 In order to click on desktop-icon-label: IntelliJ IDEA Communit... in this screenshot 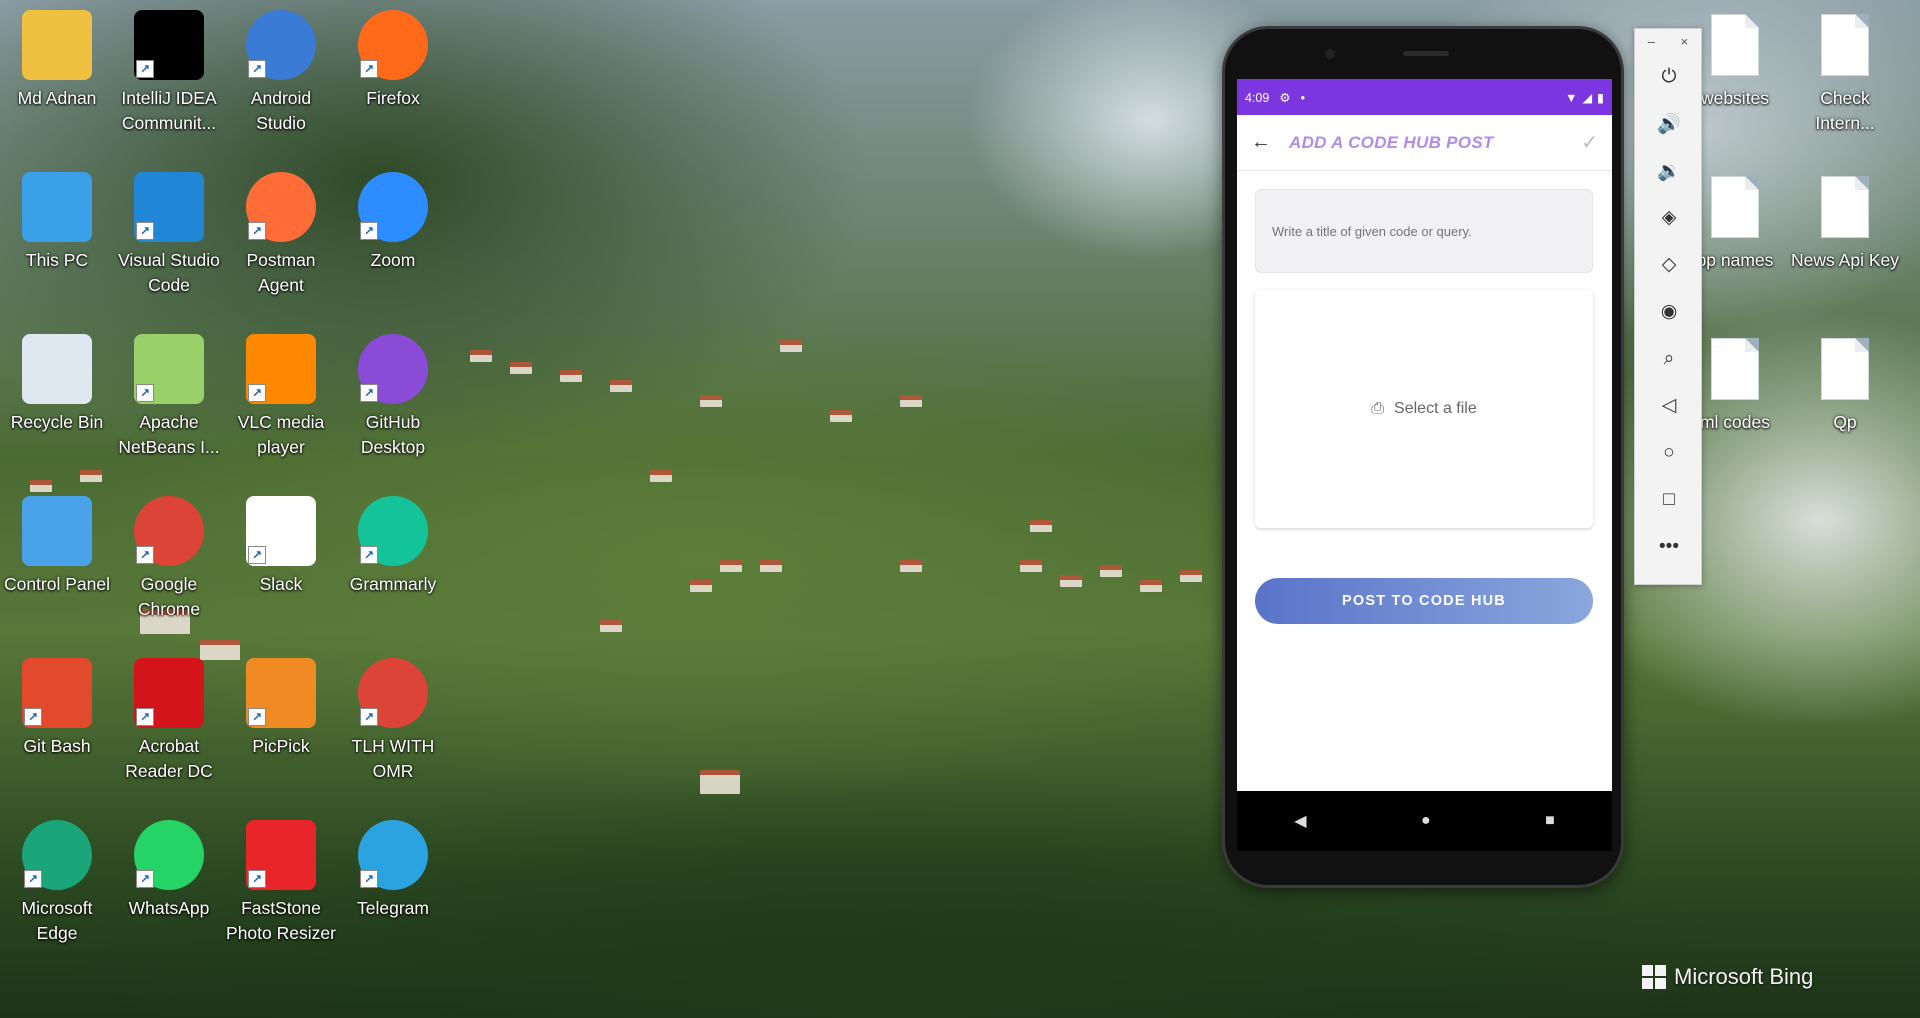, I will do `click(169, 110)`.